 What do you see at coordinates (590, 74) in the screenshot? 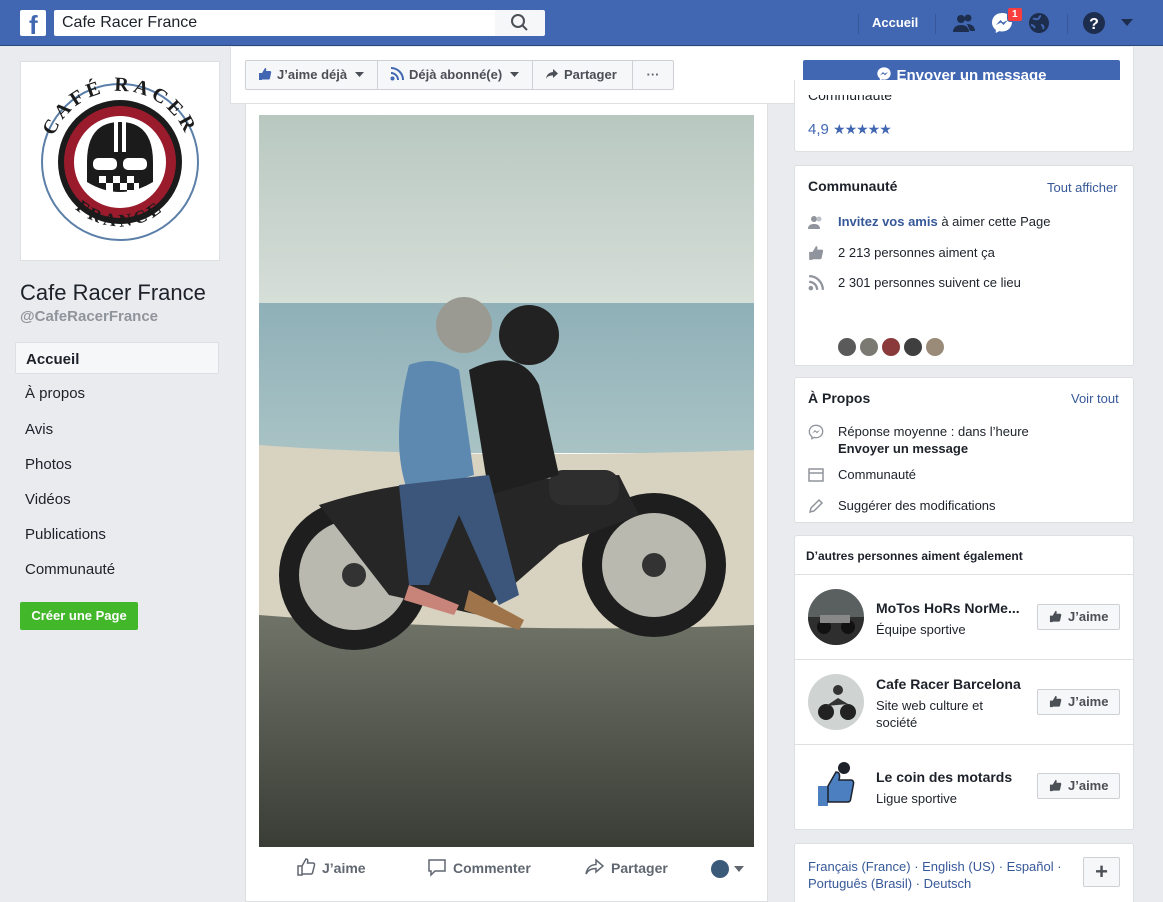
I see `share-page-label: Partager` at bounding box center [590, 74].